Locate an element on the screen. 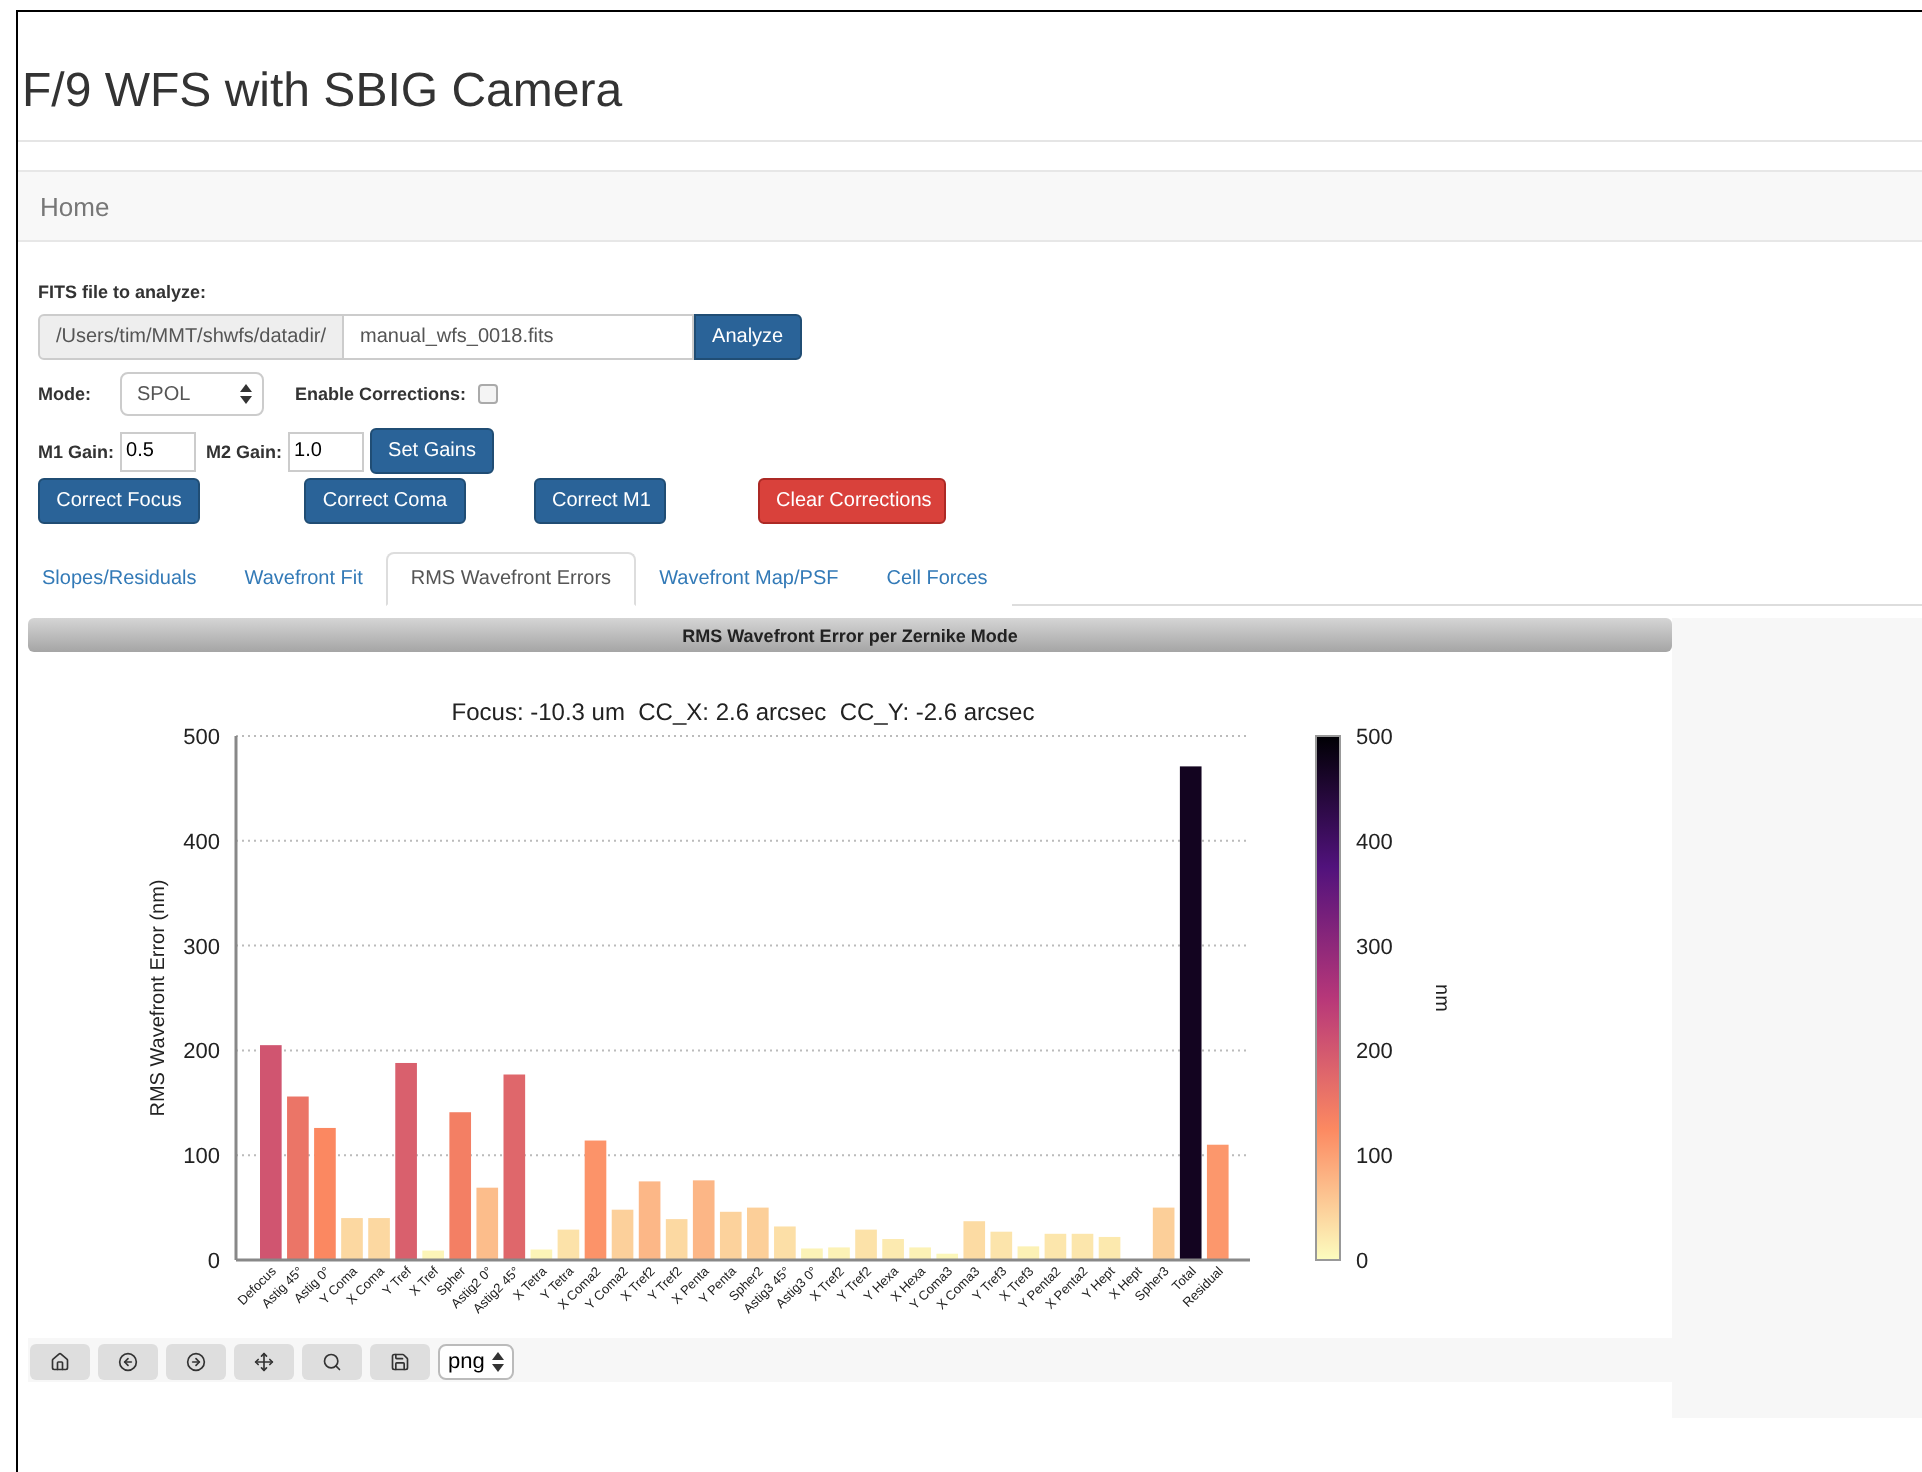 This screenshot has width=1922, height=1472. home-icon is located at coordinates (60, 1362).